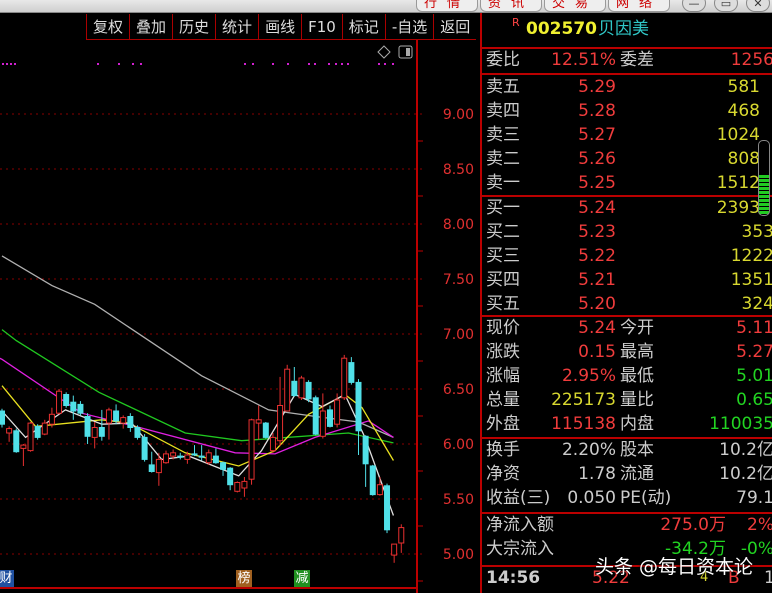 The width and height of the screenshot is (772, 593). What do you see at coordinates (628, 135) in the screenshot?
I see `ask-row: 卖三 5.27 1024` at bounding box center [628, 135].